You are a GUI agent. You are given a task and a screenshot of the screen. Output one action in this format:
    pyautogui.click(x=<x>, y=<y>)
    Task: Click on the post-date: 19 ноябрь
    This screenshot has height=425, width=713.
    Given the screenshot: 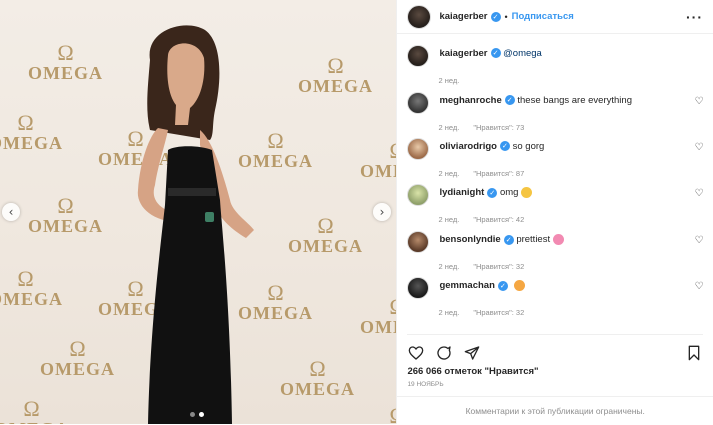 What is the action you would take?
    pyautogui.click(x=425, y=384)
    